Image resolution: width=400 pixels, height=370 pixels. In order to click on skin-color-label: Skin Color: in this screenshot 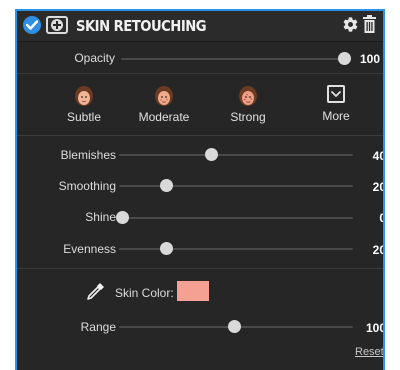, I will do `click(144, 293)`.